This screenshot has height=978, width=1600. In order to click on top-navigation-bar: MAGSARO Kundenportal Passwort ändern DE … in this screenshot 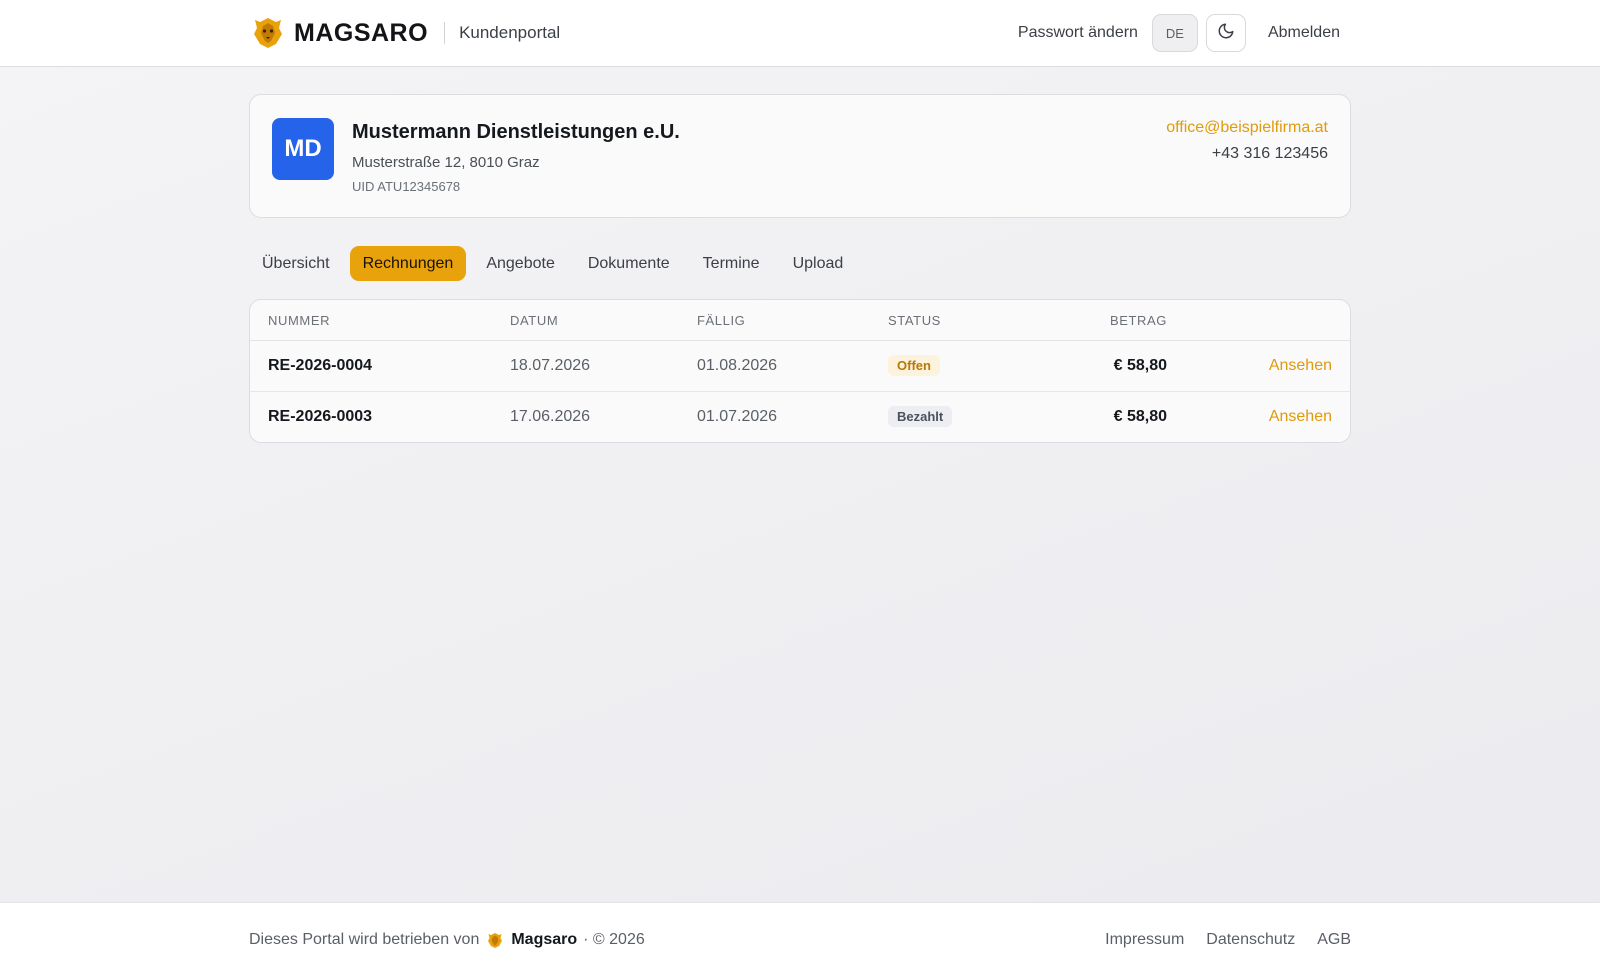, I will do `click(800, 33)`.